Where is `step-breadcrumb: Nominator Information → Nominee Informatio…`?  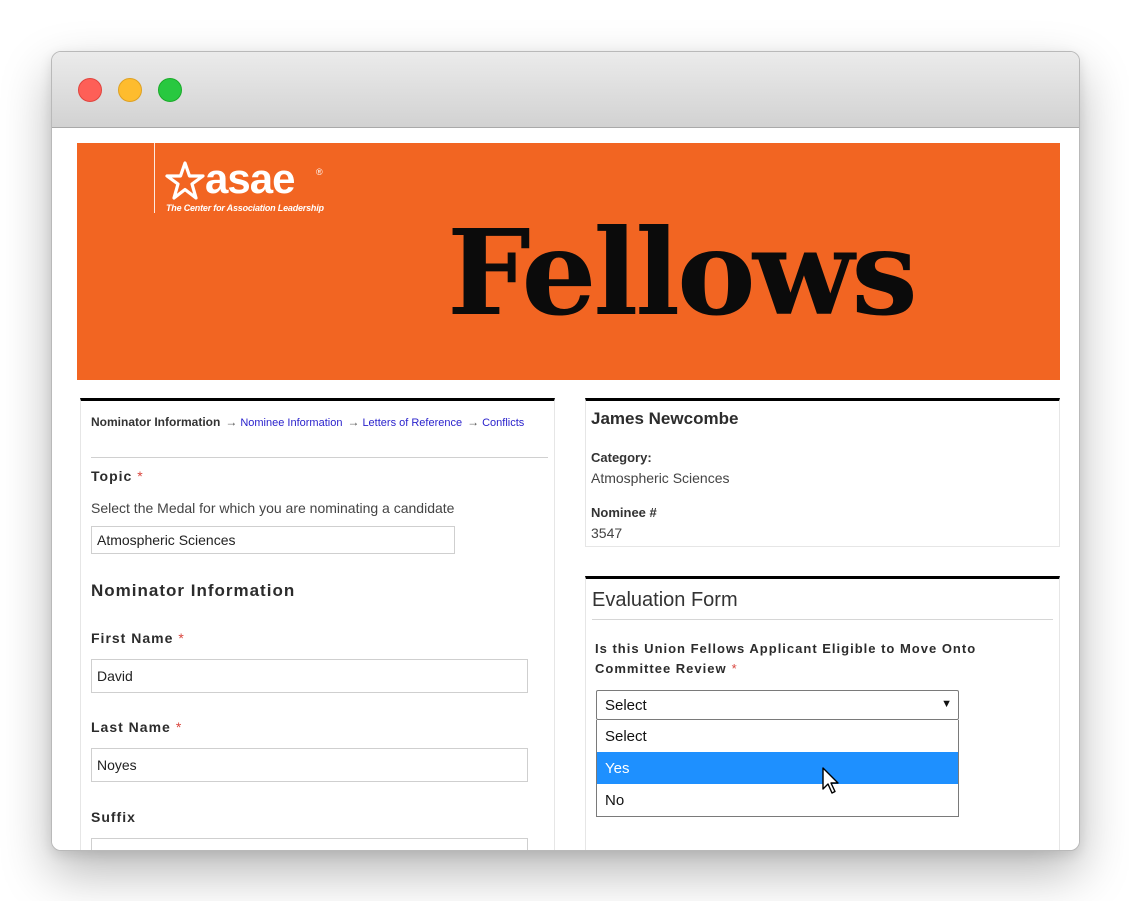 step-breadcrumb: Nominator Information → Nominee Informatio… is located at coordinates (319, 436).